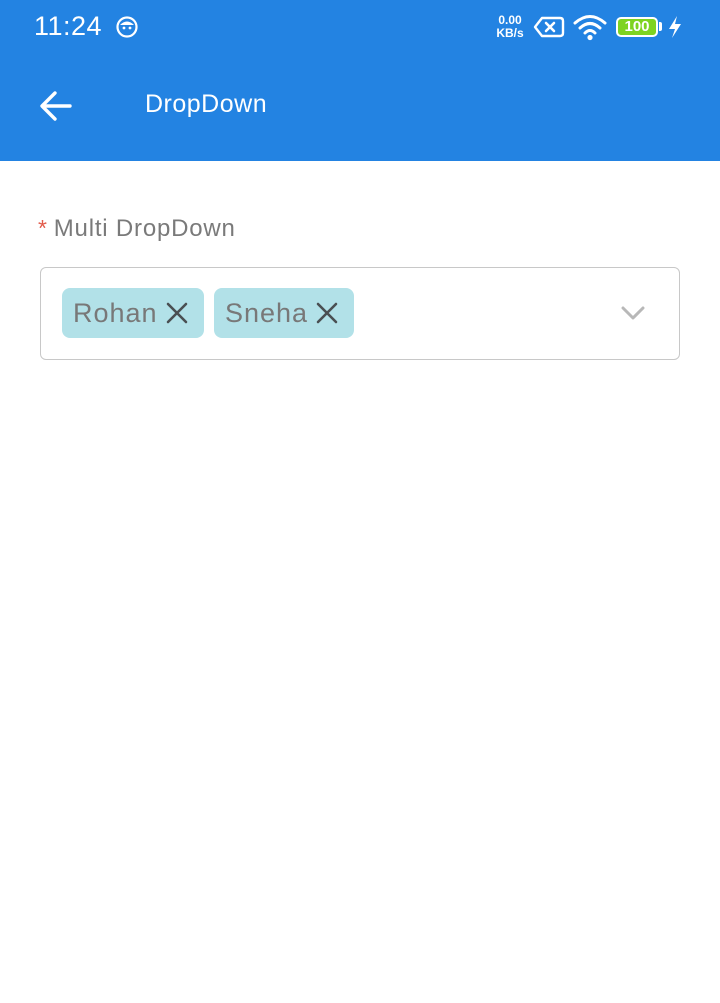 Image resolution: width=720 pixels, height=1003 pixels. What do you see at coordinates (206, 104) in the screenshot?
I see `page-title: DropDown` at bounding box center [206, 104].